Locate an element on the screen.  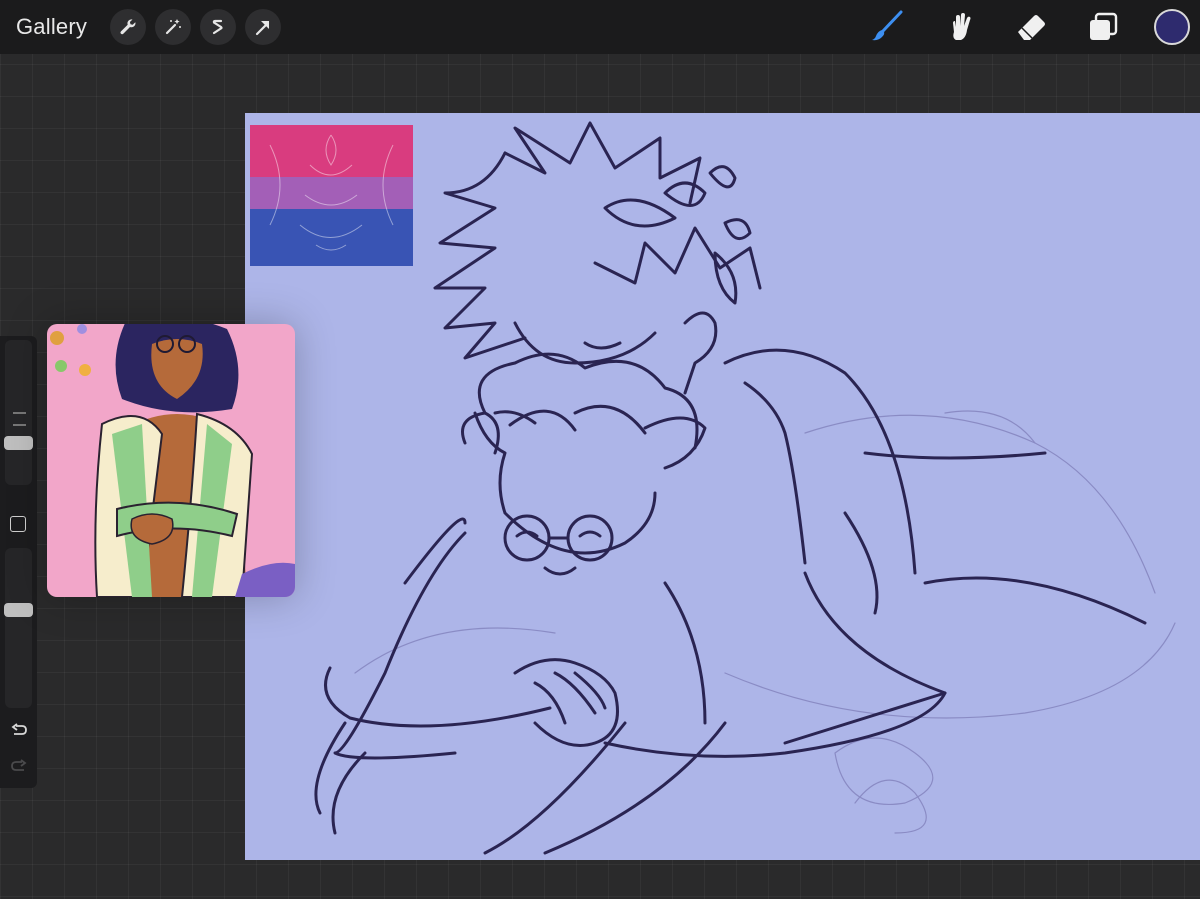
sidebar is located at coordinates (18, 562).